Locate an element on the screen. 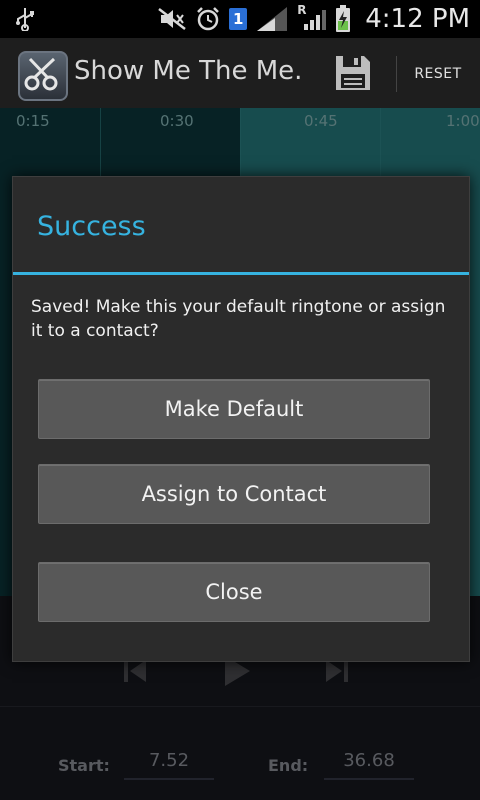  roaming-signal-icon: R is located at coordinates (312, 18).